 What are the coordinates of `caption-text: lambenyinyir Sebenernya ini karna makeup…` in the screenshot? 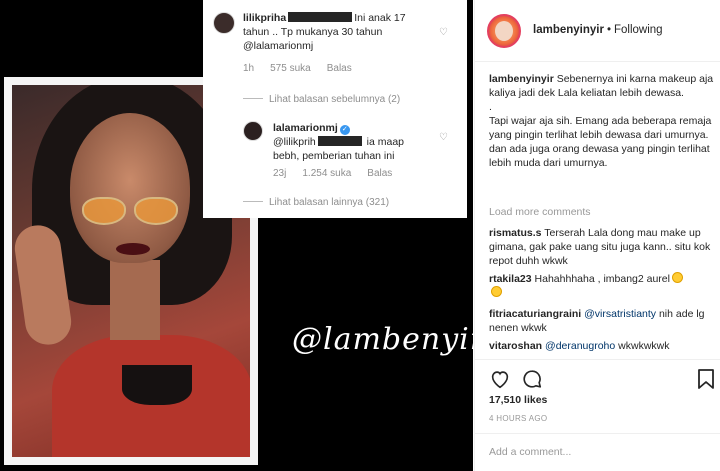 It's located at (601, 121).